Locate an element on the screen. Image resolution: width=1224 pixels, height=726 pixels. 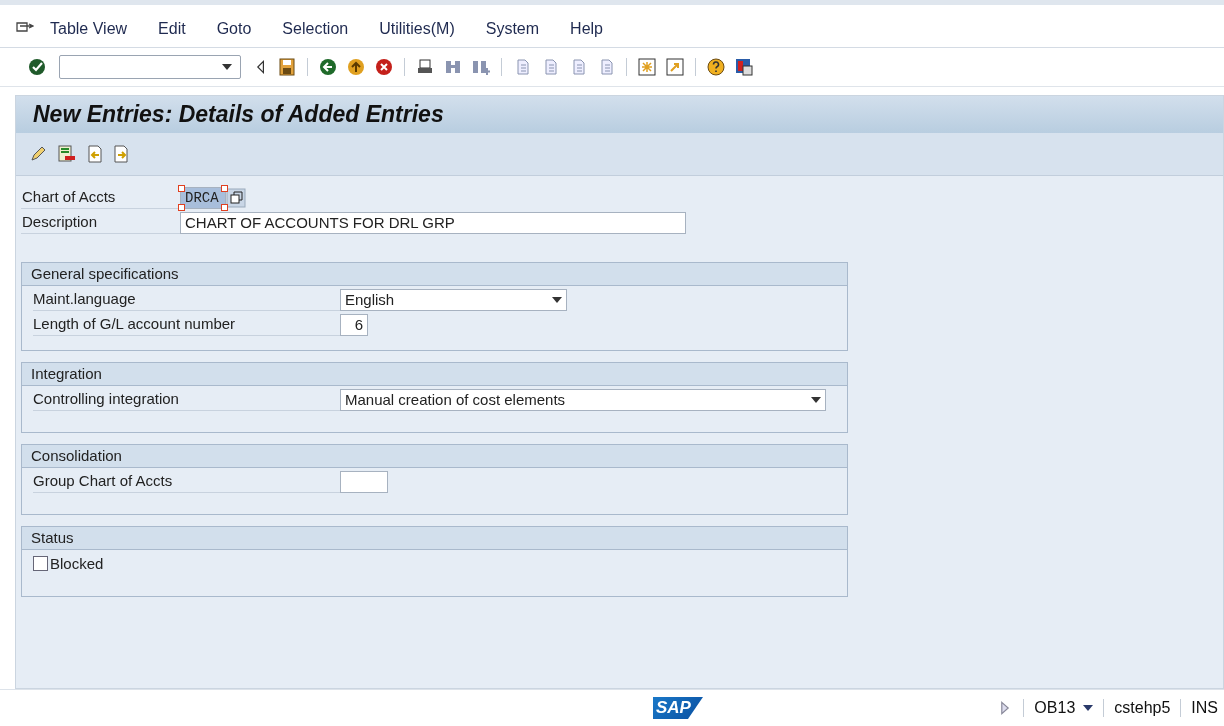
save-icon is located at coordinates (287, 67).